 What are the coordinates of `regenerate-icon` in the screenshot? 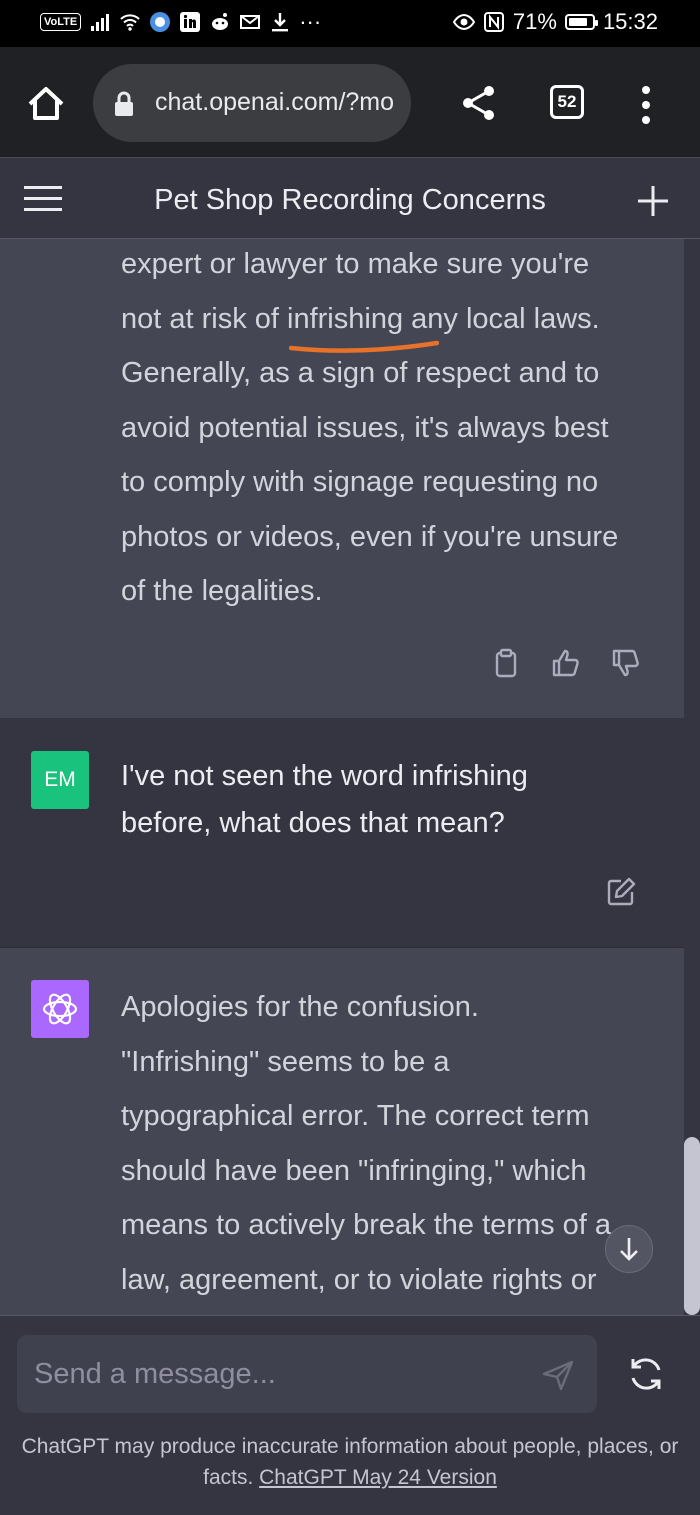 It's located at (646, 1374).